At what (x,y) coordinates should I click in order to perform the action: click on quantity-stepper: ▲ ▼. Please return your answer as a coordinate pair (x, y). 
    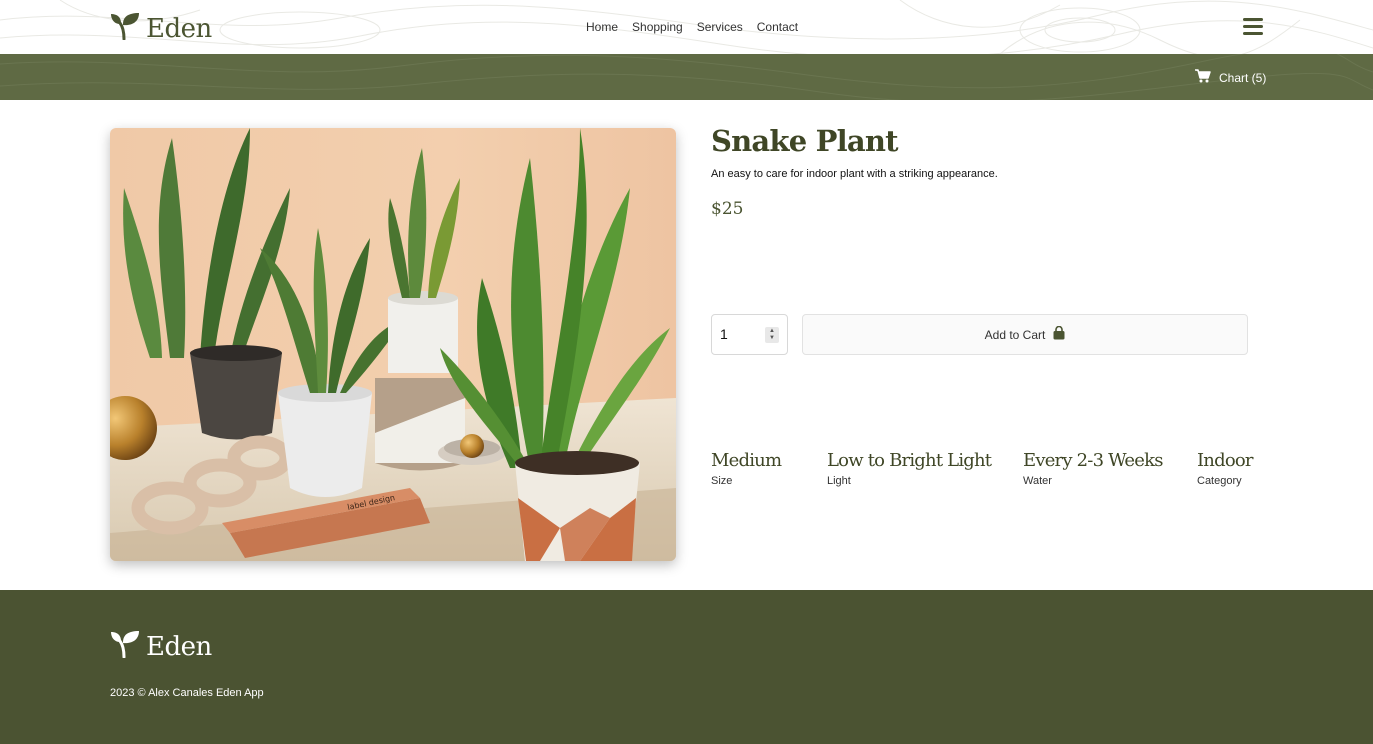
    Looking at the image, I should click on (749, 334).